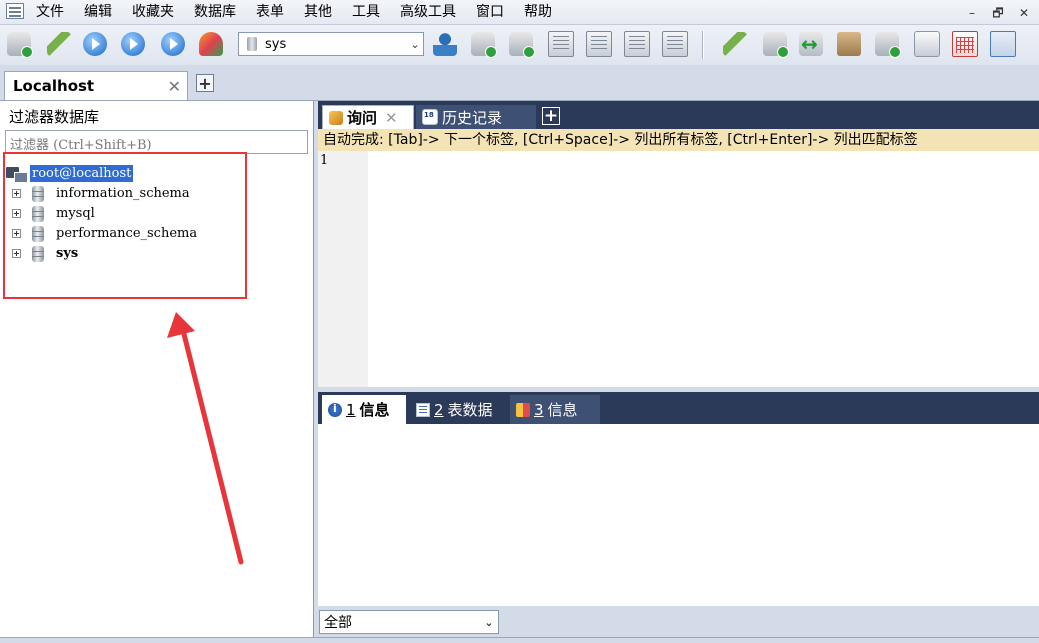  I want to click on restore-button: 🗗, so click(998, 13).